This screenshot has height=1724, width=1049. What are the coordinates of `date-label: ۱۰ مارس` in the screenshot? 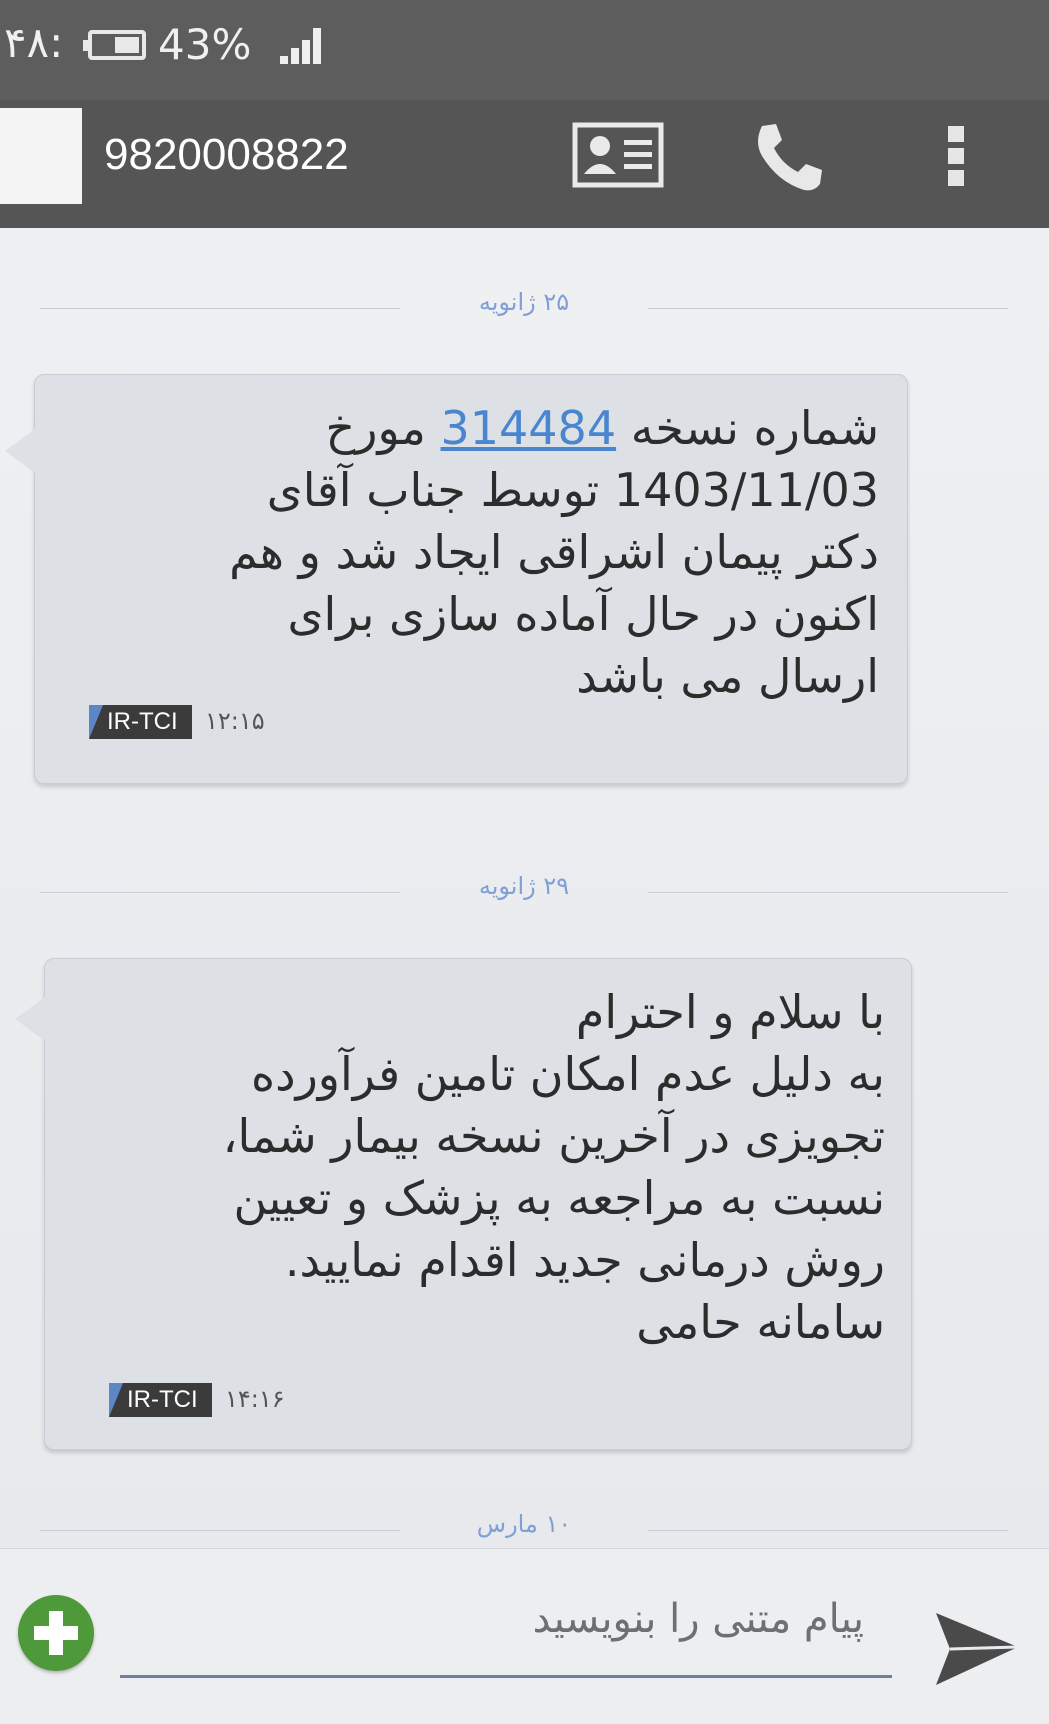 It's located at (524, 1524).